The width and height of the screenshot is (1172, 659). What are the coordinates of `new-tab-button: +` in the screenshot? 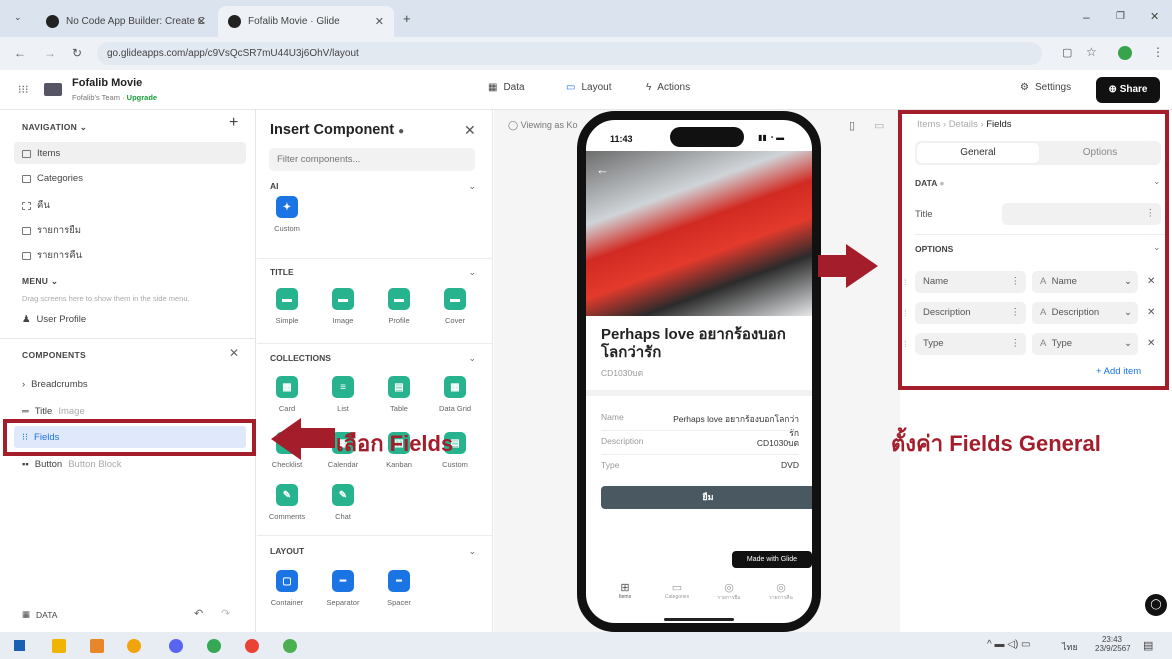 It's located at (407, 18).